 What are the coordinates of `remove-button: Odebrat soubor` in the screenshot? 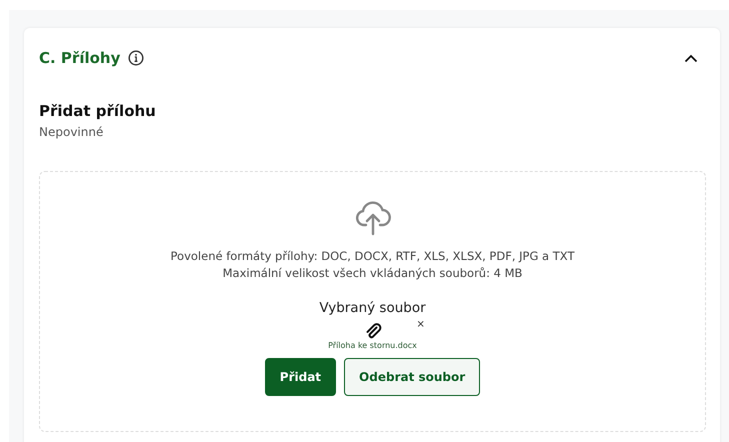 It's located at (412, 377).